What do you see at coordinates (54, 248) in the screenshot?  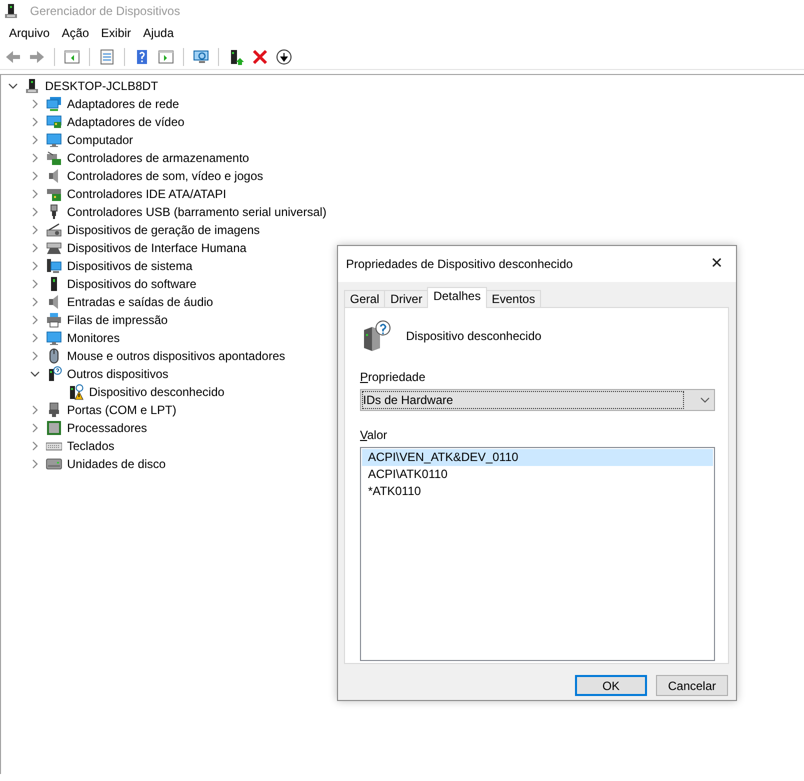 I see `gamepad-keyboard-icon` at bounding box center [54, 248].